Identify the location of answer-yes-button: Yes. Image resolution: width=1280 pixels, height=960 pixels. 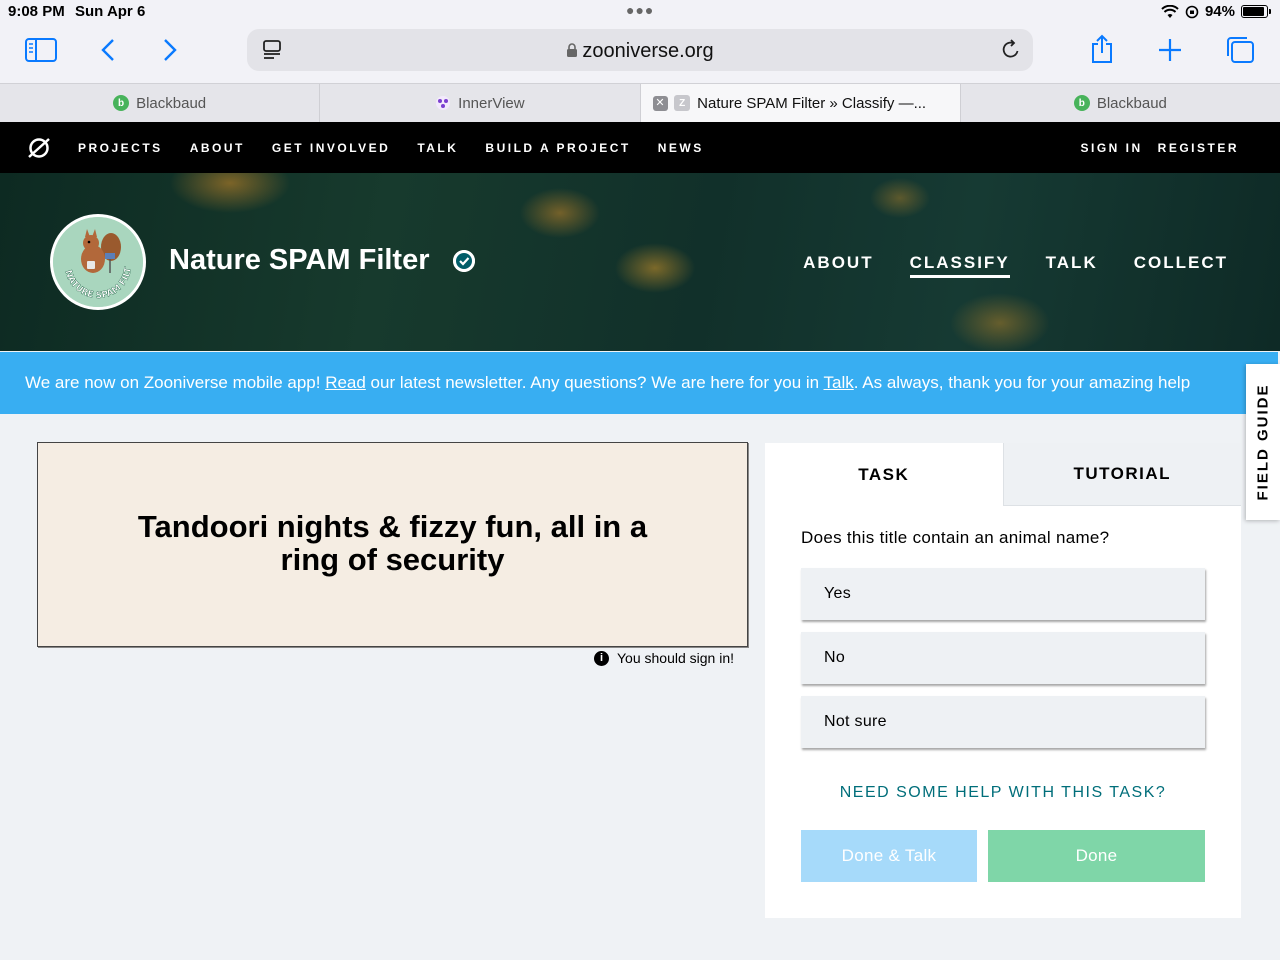
(1003, 594).